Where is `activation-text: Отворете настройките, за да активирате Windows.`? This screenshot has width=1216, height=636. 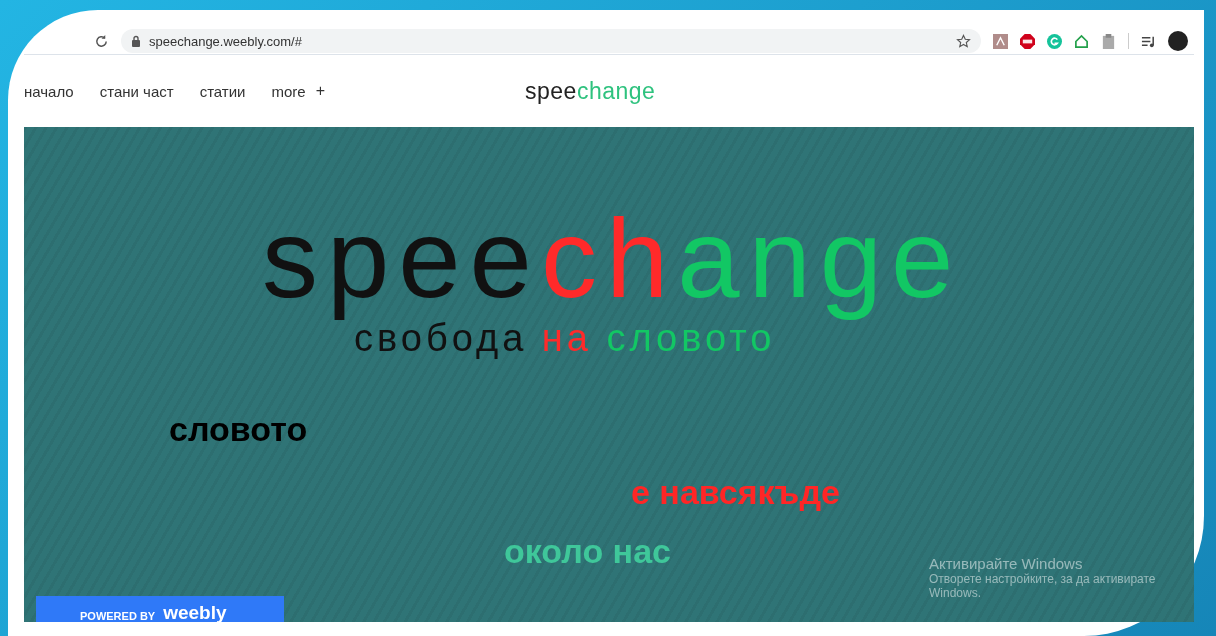 activation-text: Отворете настройките, за да активирате Windows. is located at coordinates (1043, 586).